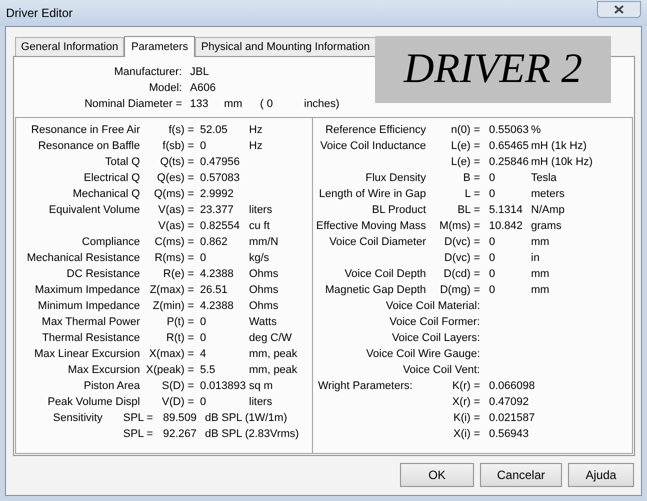 Image resolution: width=647 pixels, height=501 pixels. Describe the element at coordinates (460, 290) in the screenshot. I see `param-symbol: D(mg) =` at that location.